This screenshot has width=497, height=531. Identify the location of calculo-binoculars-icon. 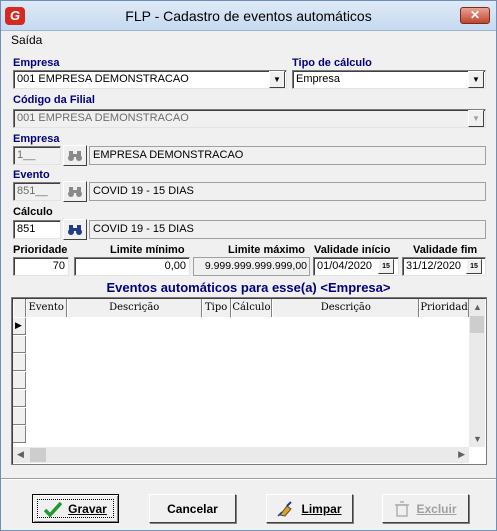
(75, 229).